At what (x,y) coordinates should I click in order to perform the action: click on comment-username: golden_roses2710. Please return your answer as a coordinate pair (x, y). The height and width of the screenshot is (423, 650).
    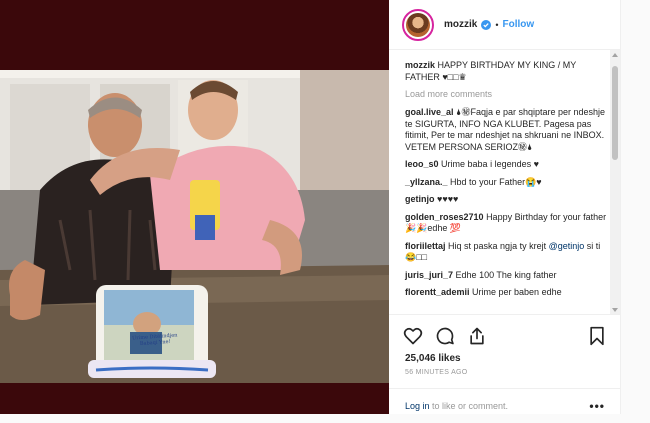
    Looking at the image, I should click on (444, 217).